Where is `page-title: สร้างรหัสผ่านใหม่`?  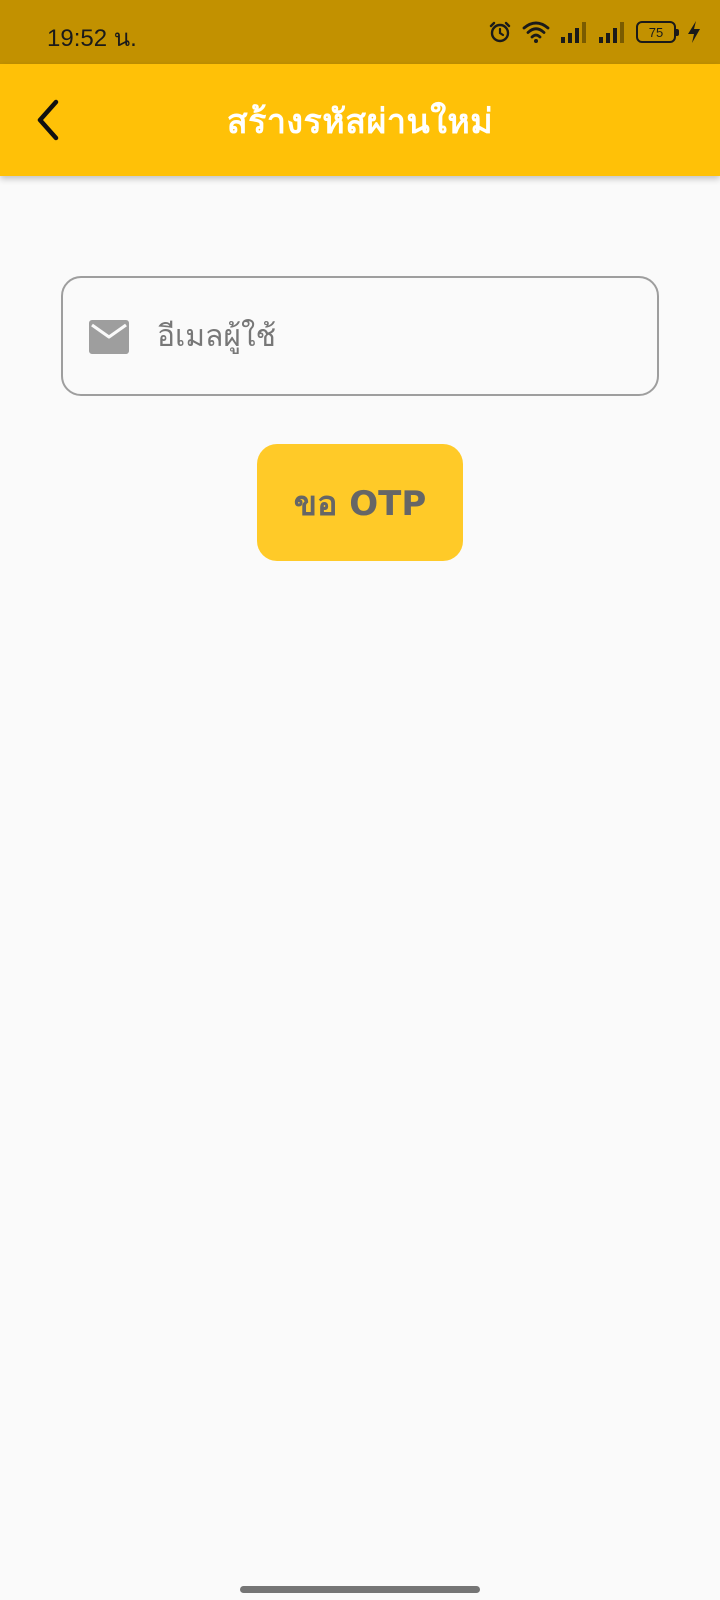 page-title: สร้างรหัสผ่านใหม่ is located at coordinates (360, 122).